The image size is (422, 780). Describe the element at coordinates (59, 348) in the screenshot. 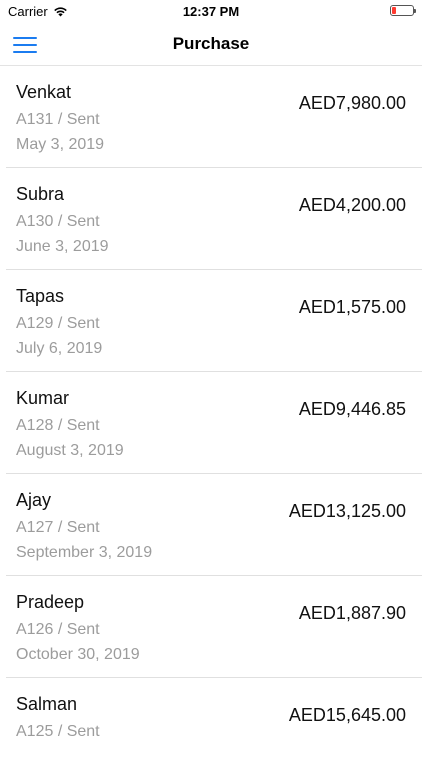

I see `order-date: July 6, 2019` at that location.